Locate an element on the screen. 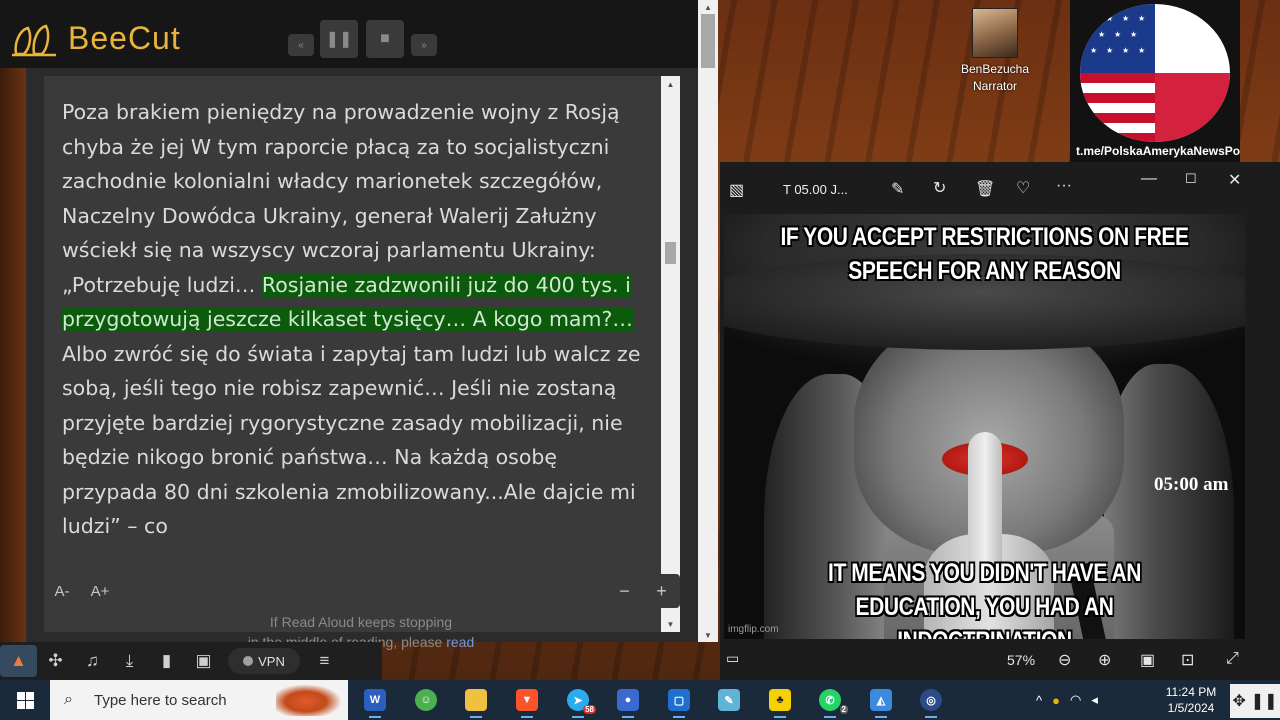 The image size is (1280, 720). taskbar-app-blue: ▢ is located at coordinates (679, 701).